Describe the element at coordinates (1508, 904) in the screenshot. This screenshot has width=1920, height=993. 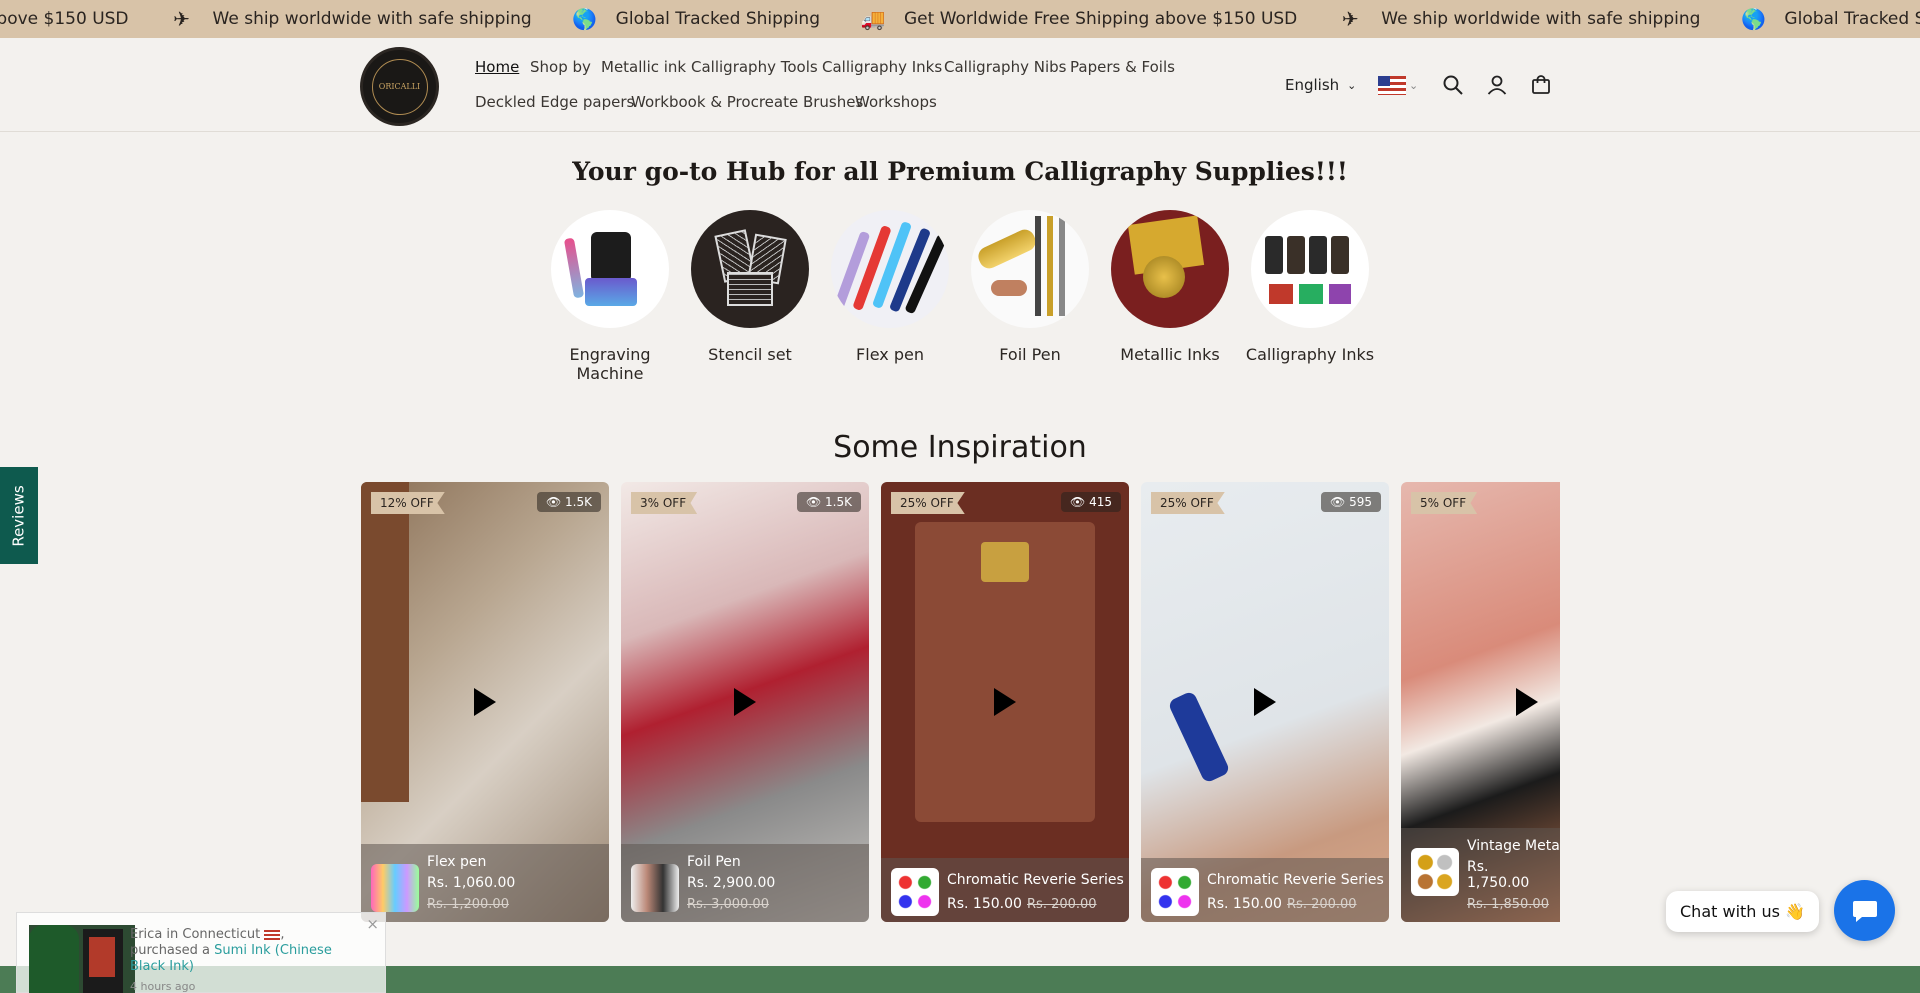
I see `product-old-price: Rs. 1,850.00` at that location.